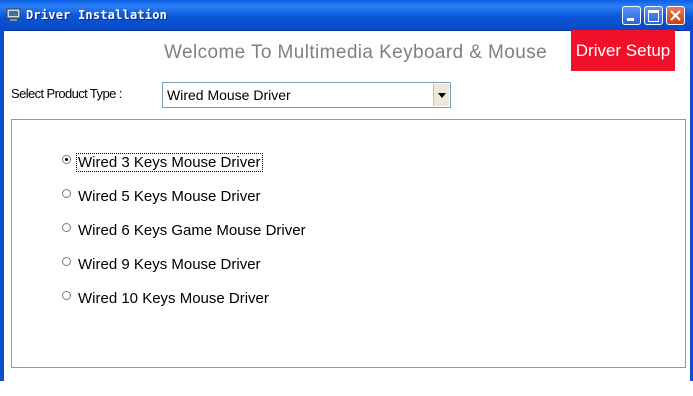 The height and width of the screenshot is (396, 693). I want to click on driver-option-label: Wired 3 Keys Mouse Driver, so click(169, 162).